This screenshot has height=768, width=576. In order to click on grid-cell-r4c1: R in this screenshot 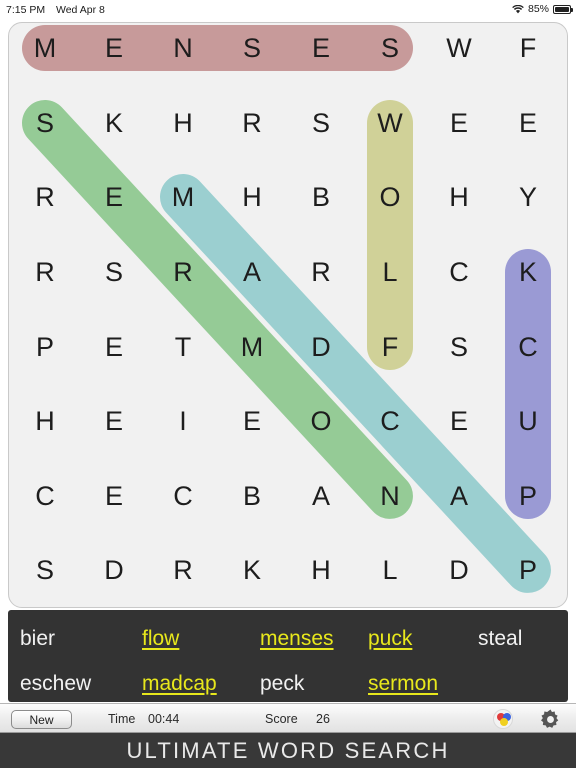, I will do `click(45, 272)`.